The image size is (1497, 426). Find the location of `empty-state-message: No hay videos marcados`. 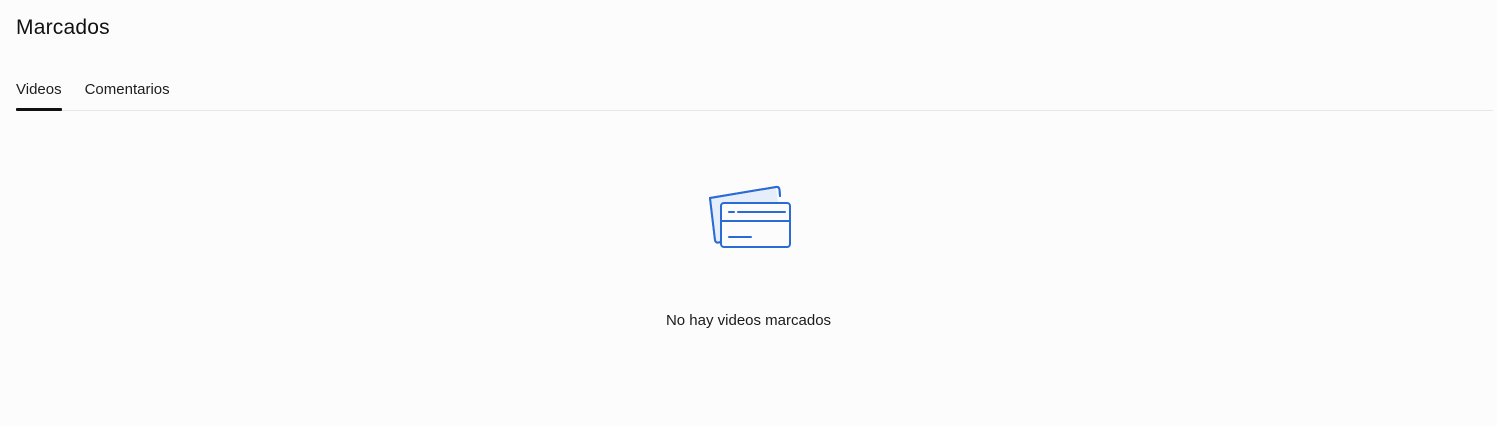

empty-state-message: No hay videos marcados is located at coordinates (748, 320).